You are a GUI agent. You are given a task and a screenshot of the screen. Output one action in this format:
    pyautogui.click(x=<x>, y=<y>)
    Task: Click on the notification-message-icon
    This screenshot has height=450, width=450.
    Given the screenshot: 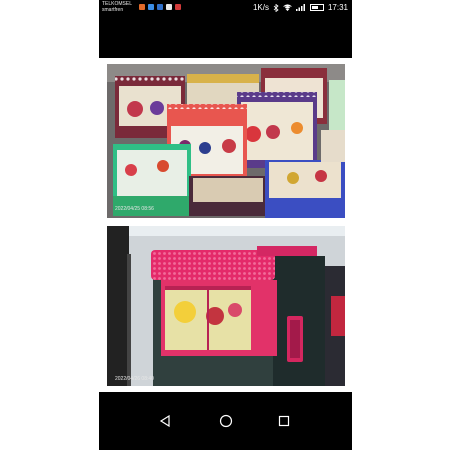 What is the action you would take?
    pyautogui.click(x=169, y=7)
    